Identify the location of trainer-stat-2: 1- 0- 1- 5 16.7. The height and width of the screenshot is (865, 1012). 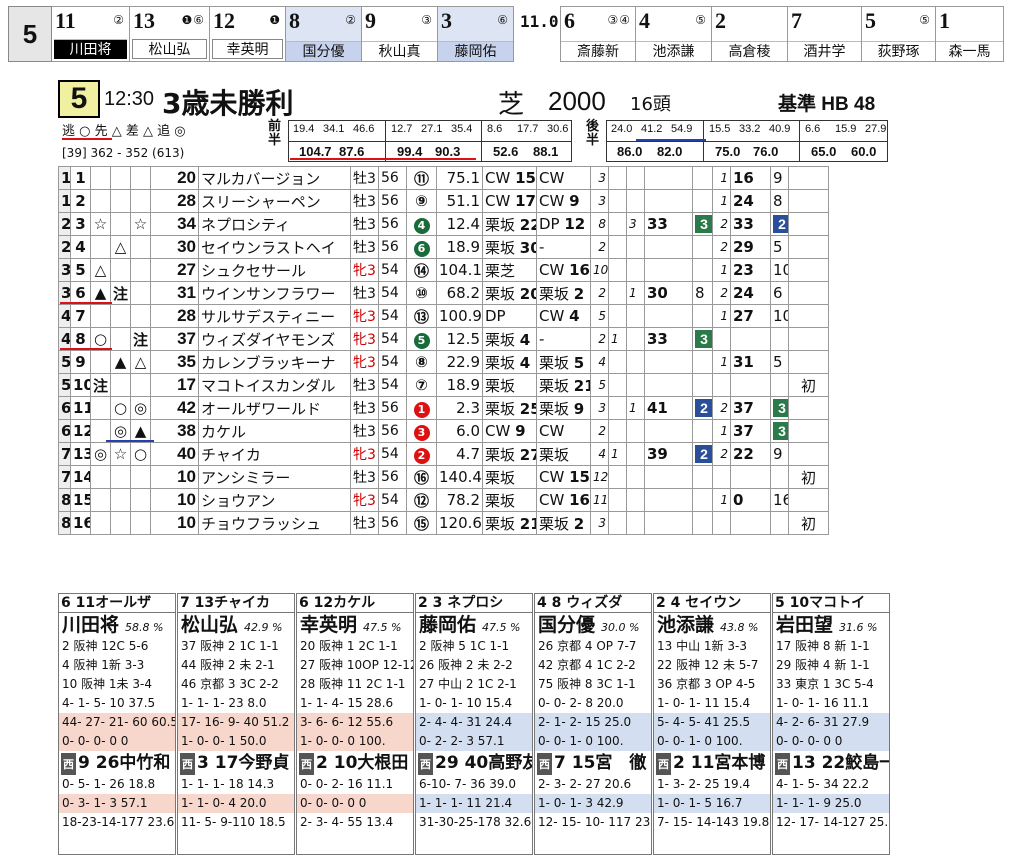
(712, 803).